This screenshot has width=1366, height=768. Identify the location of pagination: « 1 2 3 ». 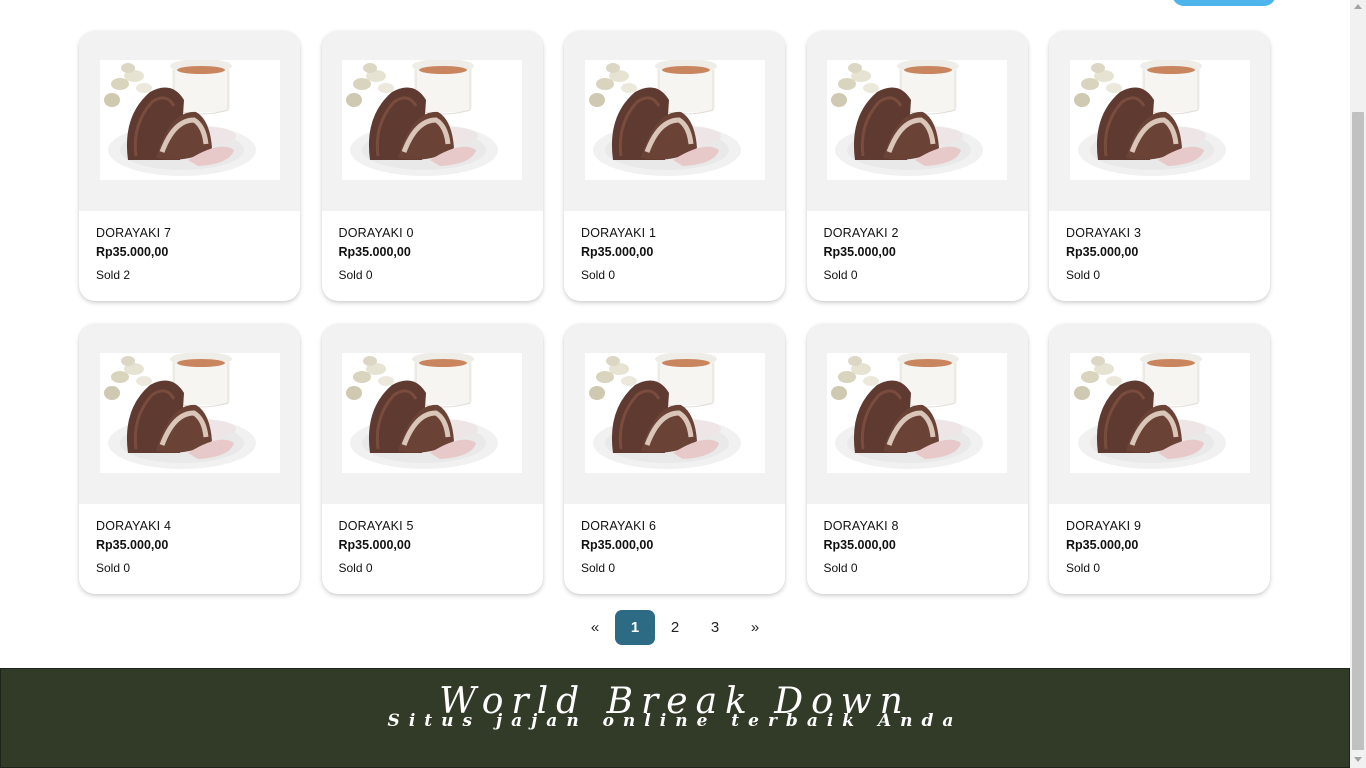
(675, 627).